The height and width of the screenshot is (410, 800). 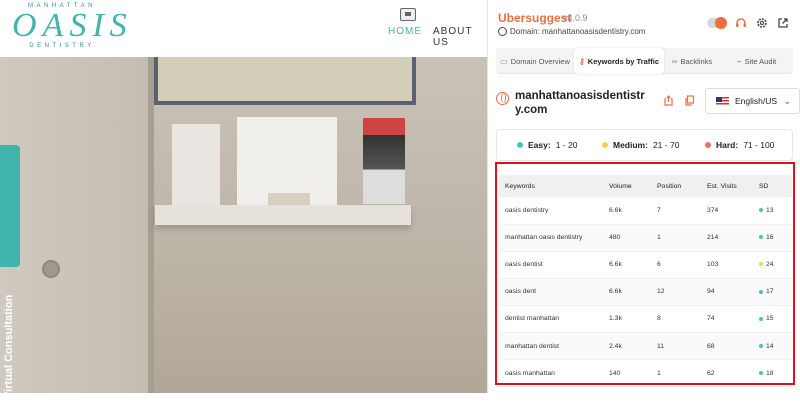 What do you see at coordinates (630, 145) in the screenshot?
I see `legend-label: Medium:` at bounding box center [630, 145].